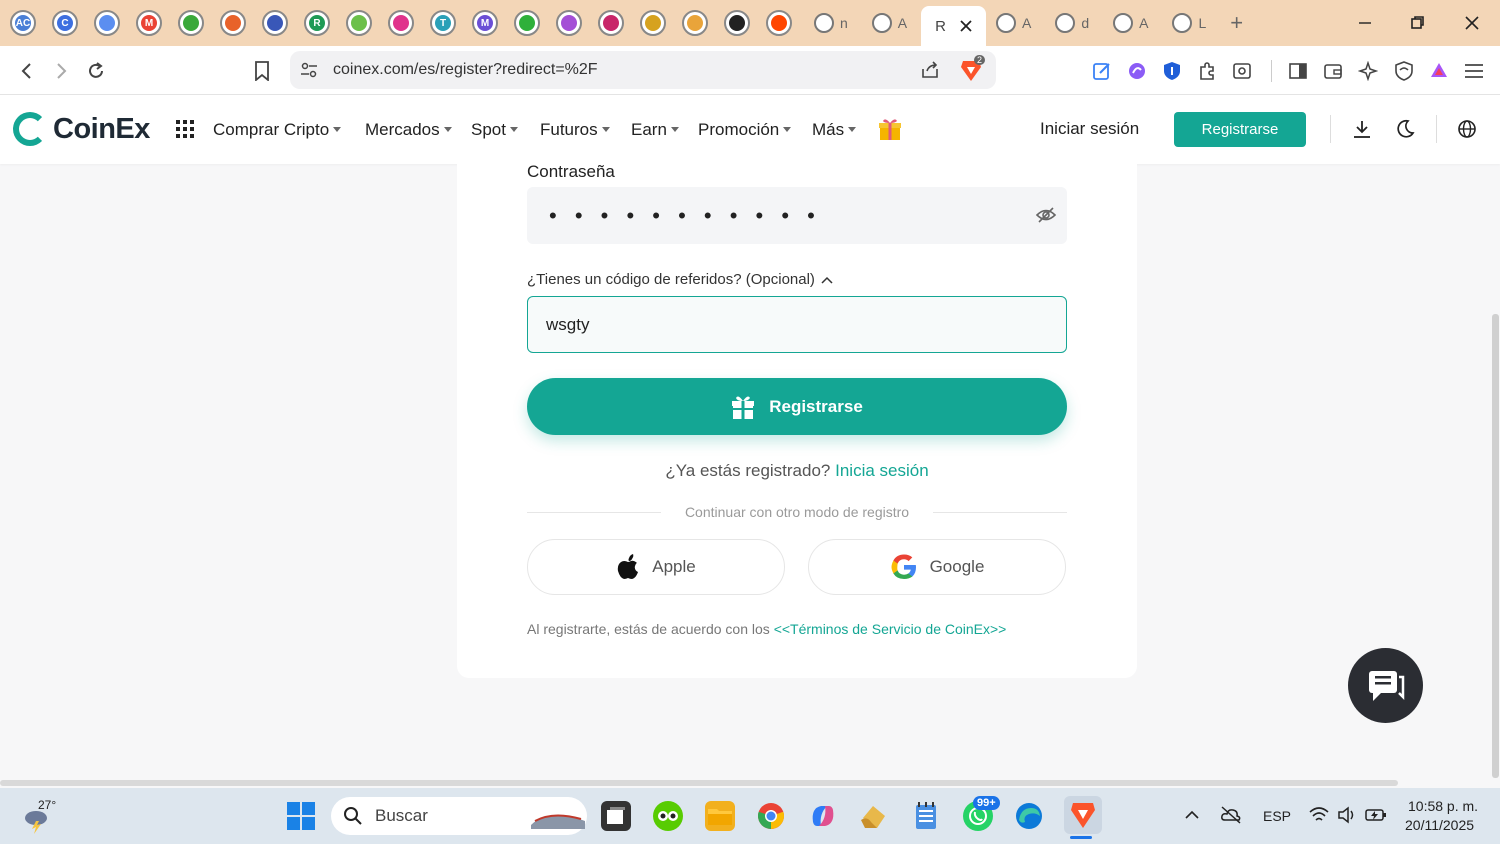  I want to click on notepad-taskbar-button, so click(926, 816).